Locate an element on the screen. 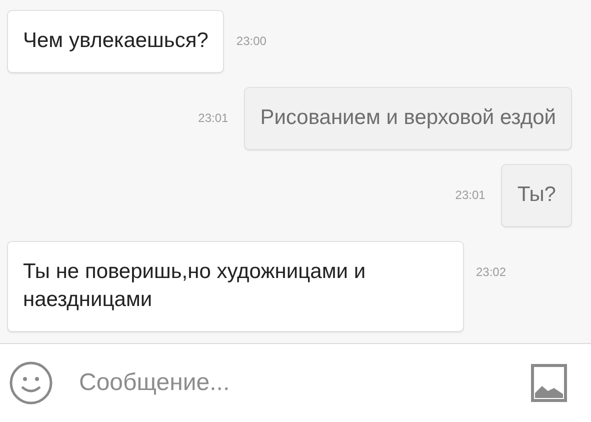 The image size is (591, 422). image-icon is located at coordinates (549, 383).